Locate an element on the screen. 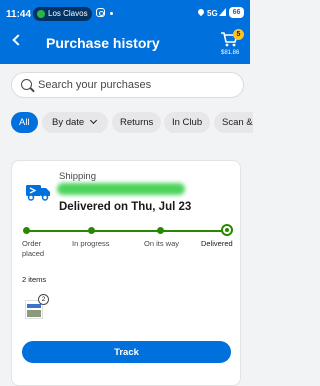 Image resolution: width=320 pixels, height=386 pixels. step-dot-on-its-way is located at coordinates (160, 230).